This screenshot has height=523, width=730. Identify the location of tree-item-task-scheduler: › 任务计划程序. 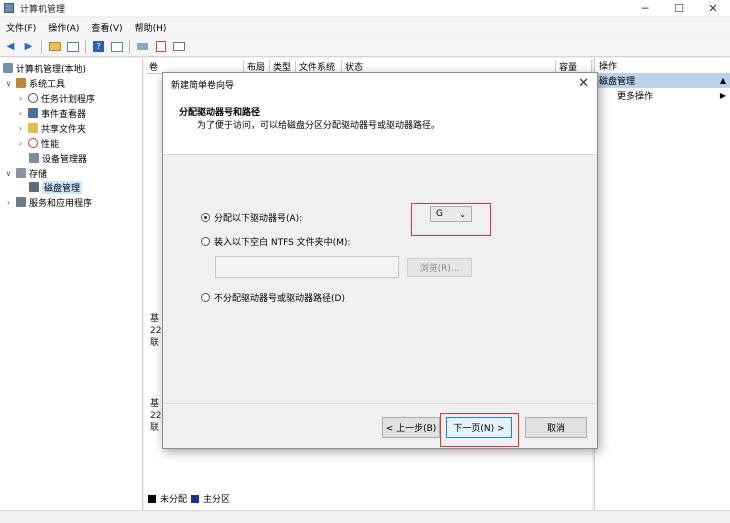
(55, 98).